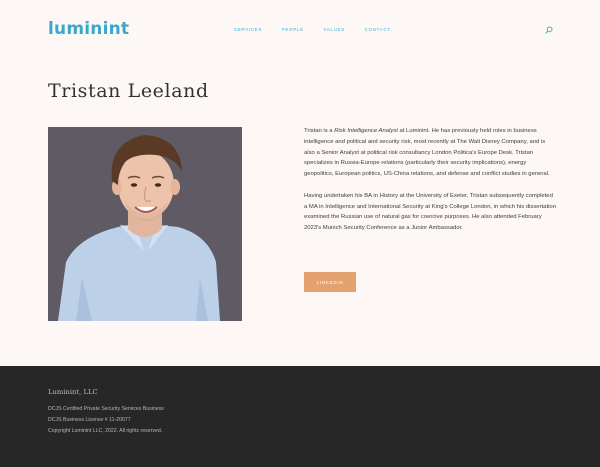 The width and height of the screenshot is (600, 467). What do you see at coordinates (89, 420) in the screenshot?
I see `footer-license: DCJS Business License # 11-20077` at bounding box center [89, 420].